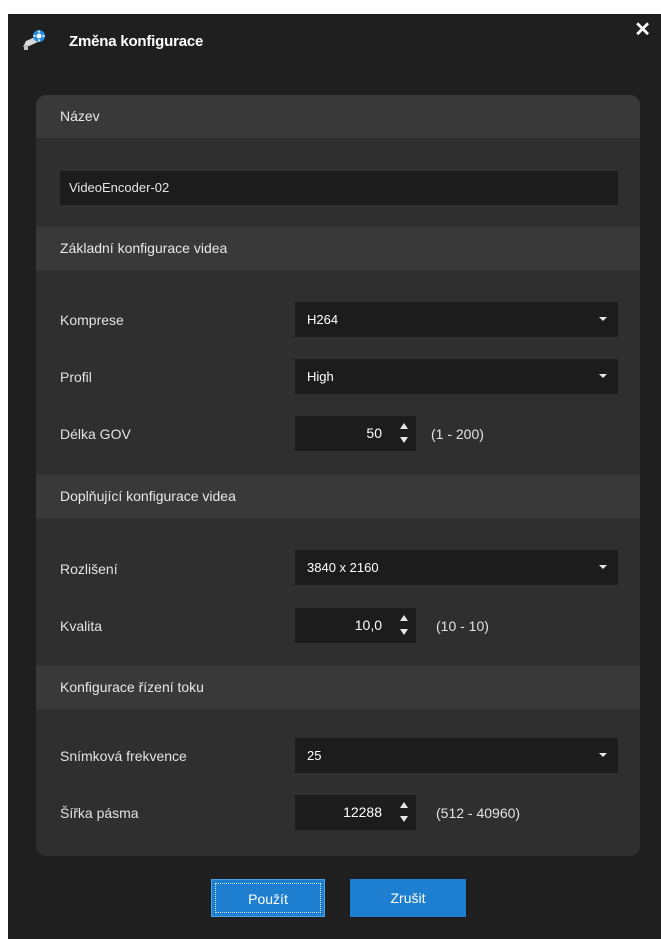  What do you see at coordinates (136, 41) in the screenshot?
I see `dialog-title: Změna konfigurace` at bounding box center [136, 41].